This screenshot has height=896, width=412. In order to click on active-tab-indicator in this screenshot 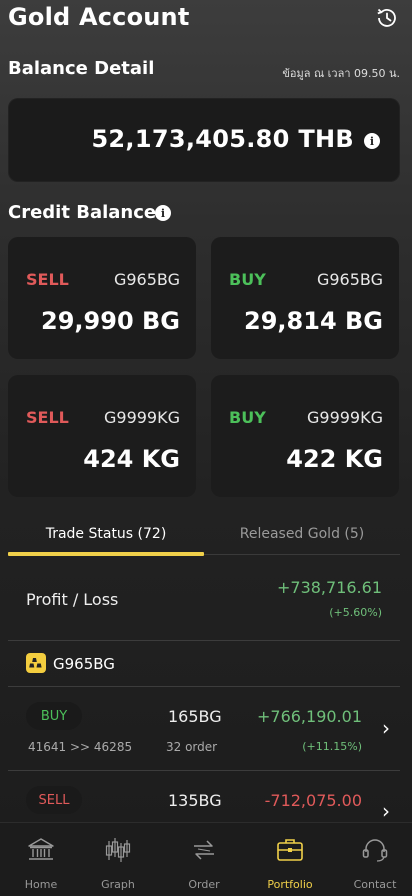, I will do `click(106, 554)`.